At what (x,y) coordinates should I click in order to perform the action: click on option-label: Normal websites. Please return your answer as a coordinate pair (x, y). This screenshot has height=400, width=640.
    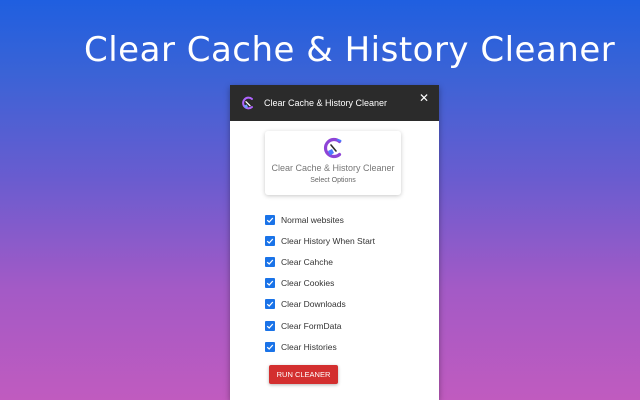
    Looking at the image, I should click on (312, 219).